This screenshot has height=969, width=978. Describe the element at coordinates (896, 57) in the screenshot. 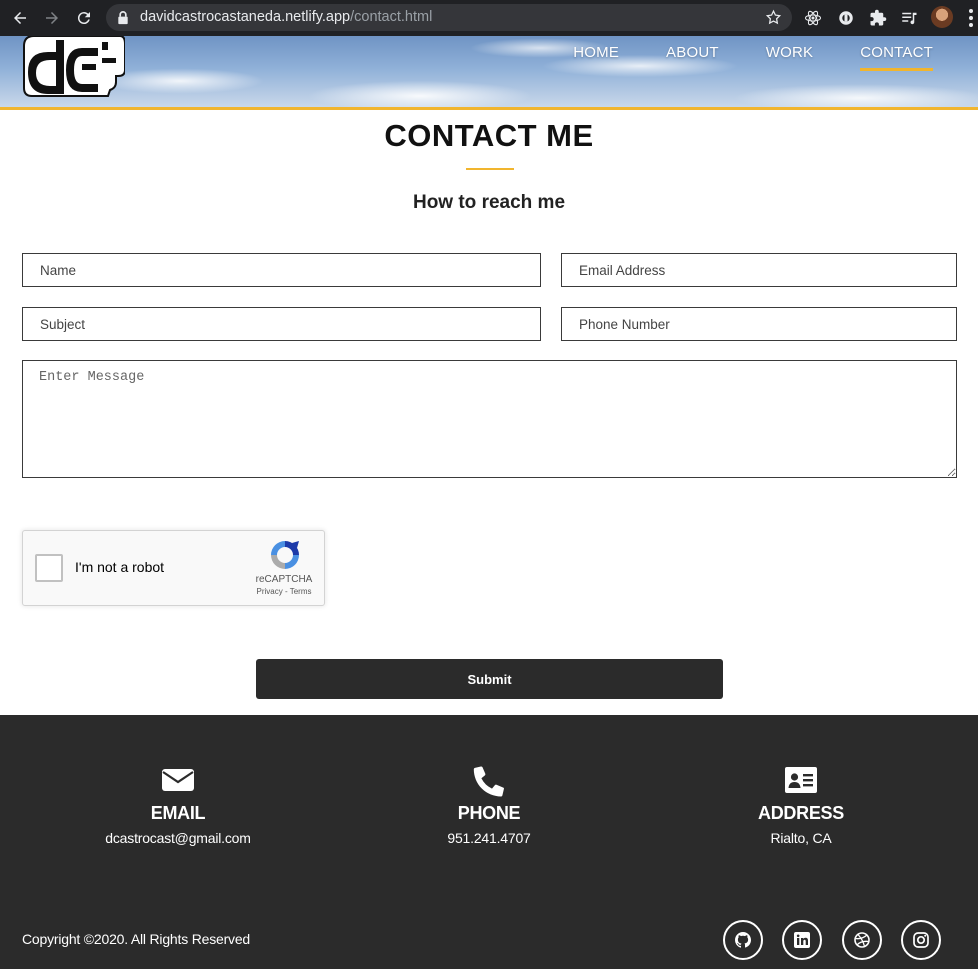

I see `nav-contact: CONTACT` at that location.